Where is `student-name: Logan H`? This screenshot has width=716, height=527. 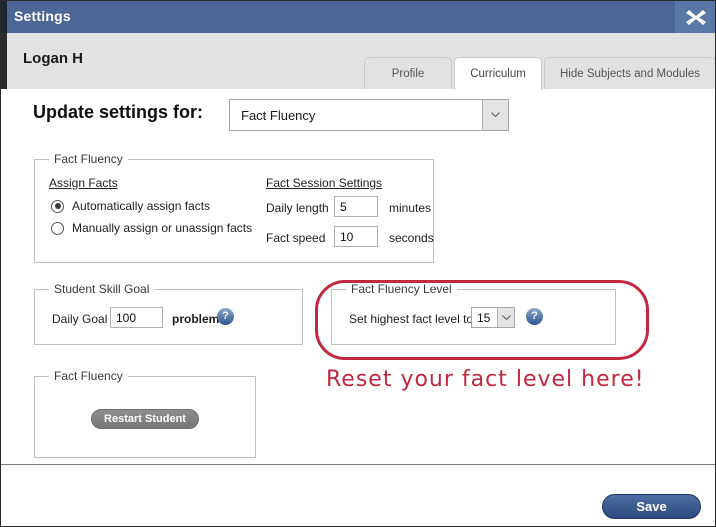 student-name: Logan H is located at coordinates (53, 58).